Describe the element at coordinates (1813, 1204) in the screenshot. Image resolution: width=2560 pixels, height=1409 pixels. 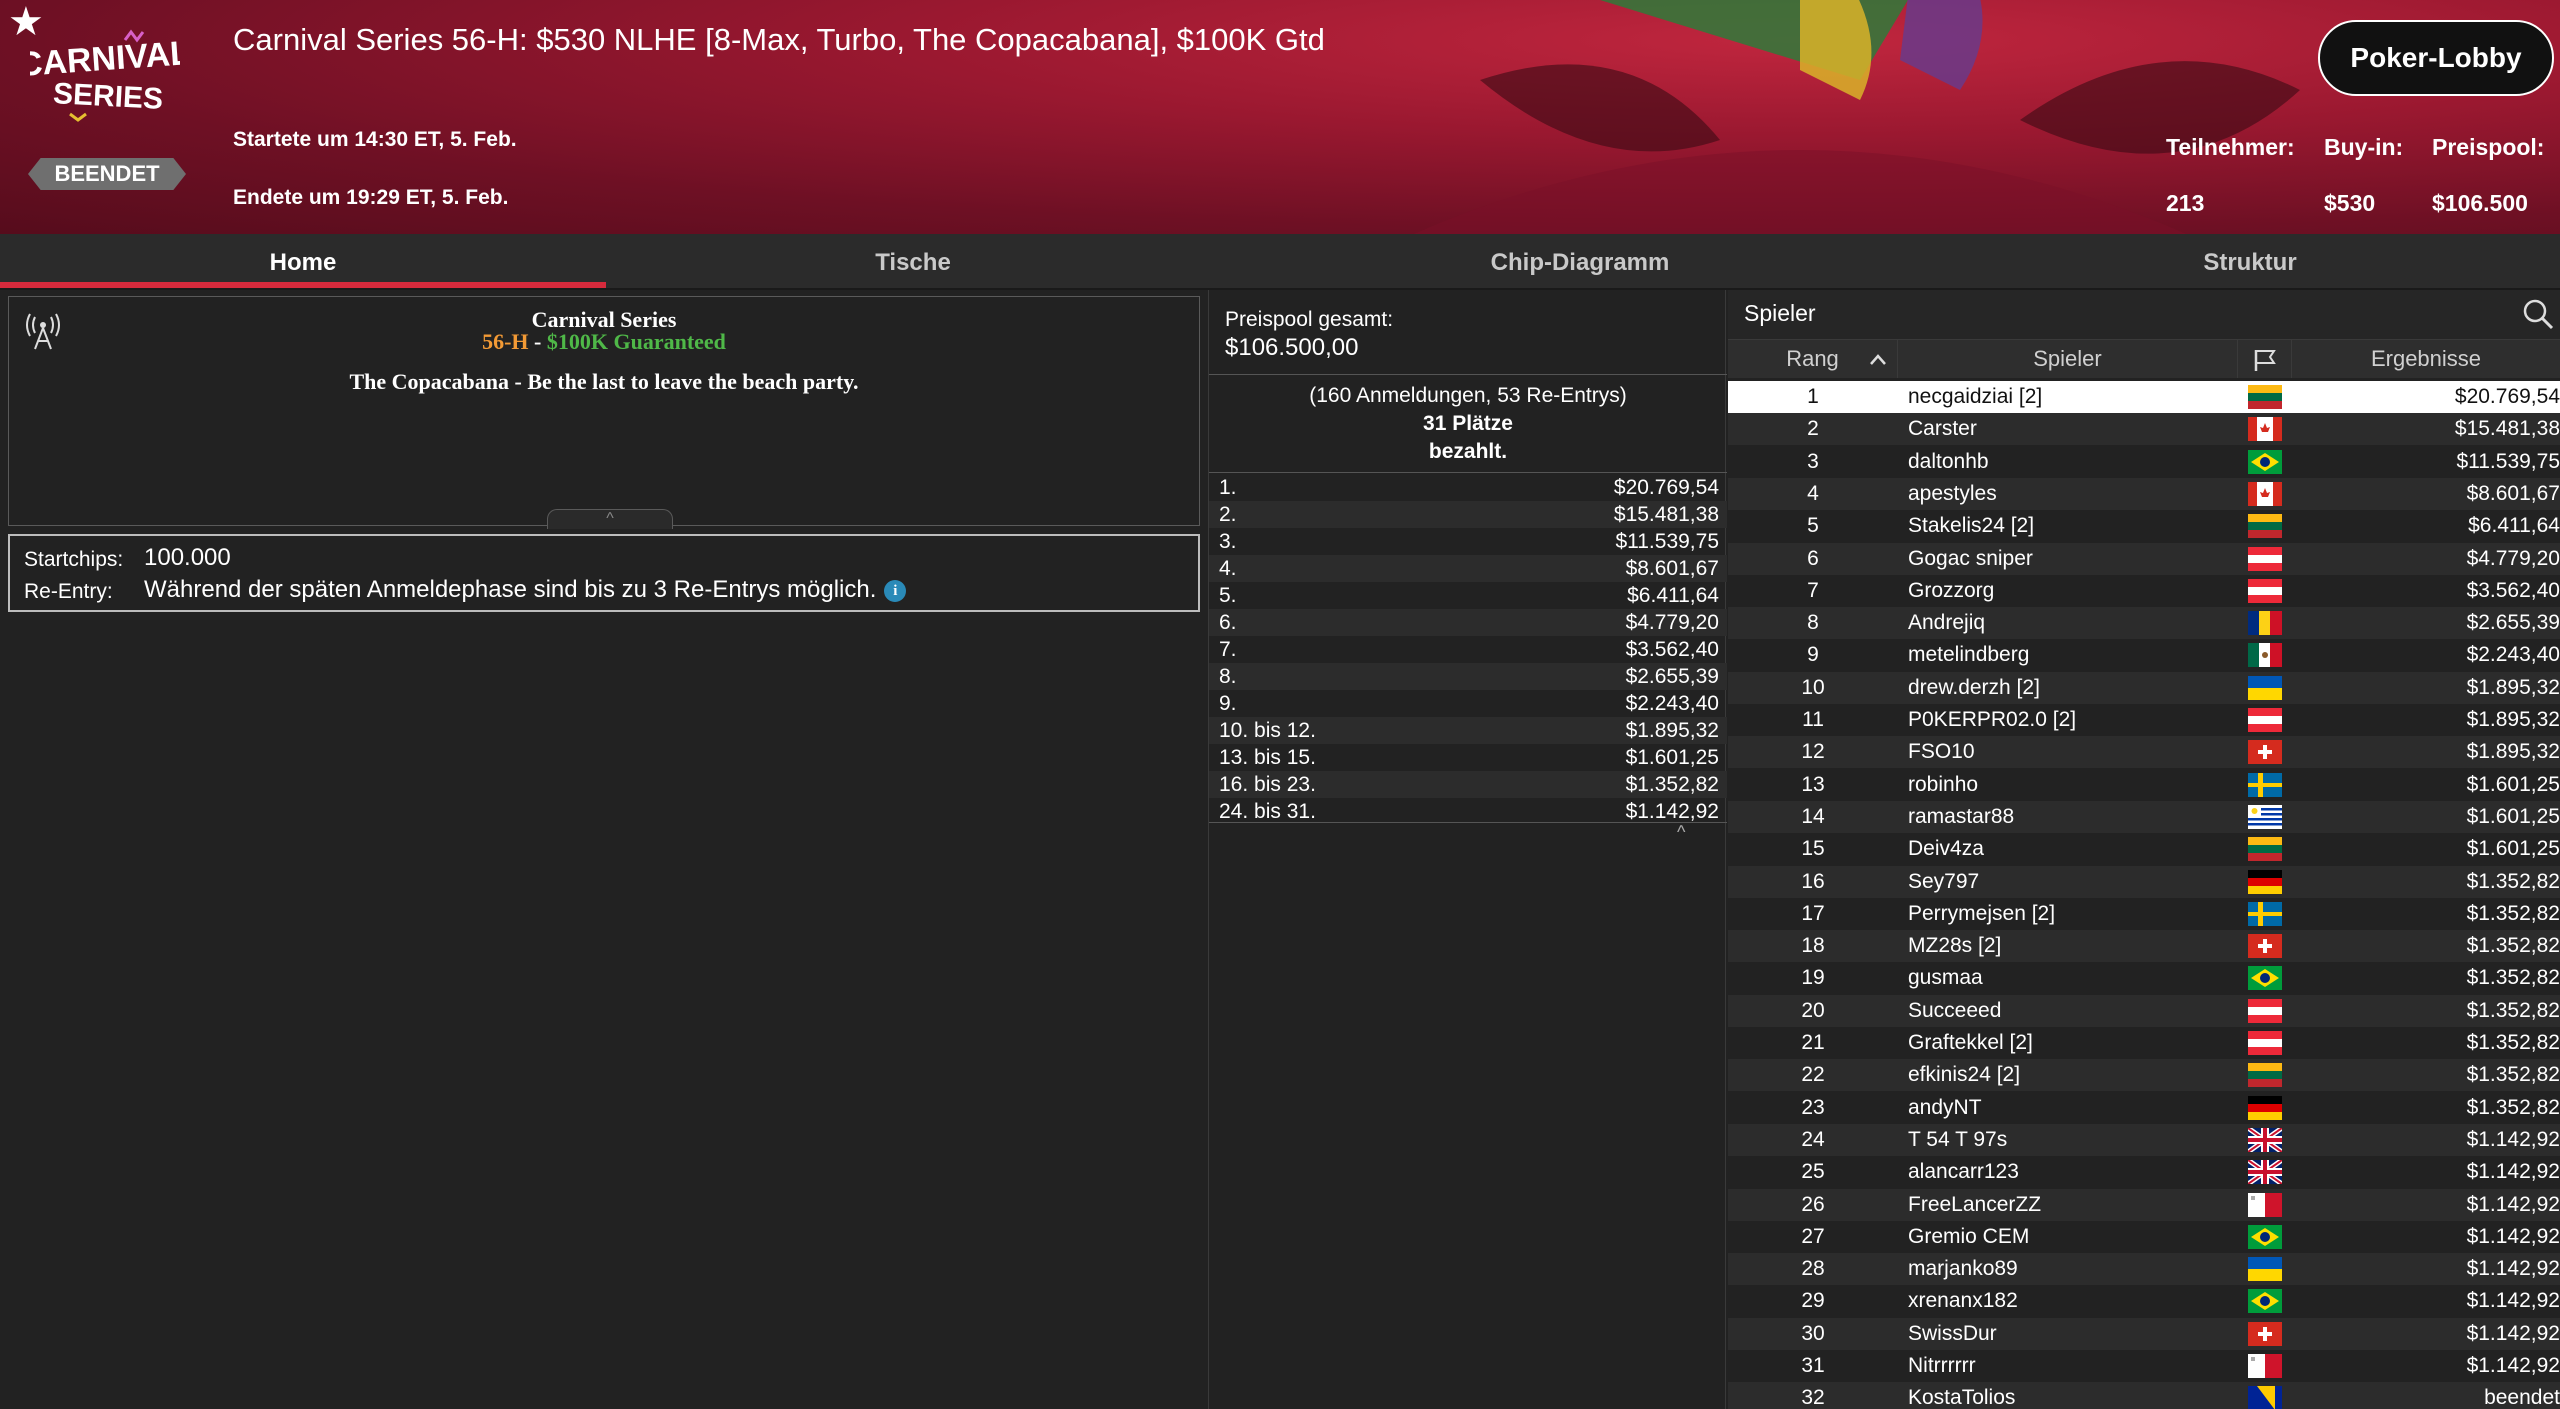
I see `player-rank: 26` at that location.